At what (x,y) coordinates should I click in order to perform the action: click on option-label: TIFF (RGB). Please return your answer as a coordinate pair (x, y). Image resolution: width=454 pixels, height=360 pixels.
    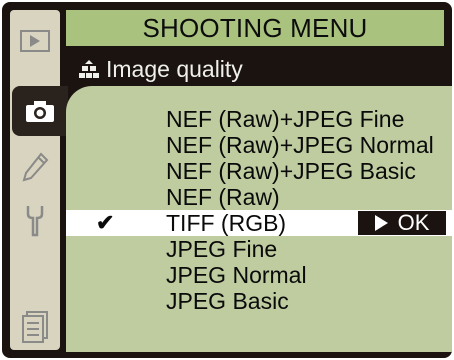
    Looking at the image, I should click on (226, 223).